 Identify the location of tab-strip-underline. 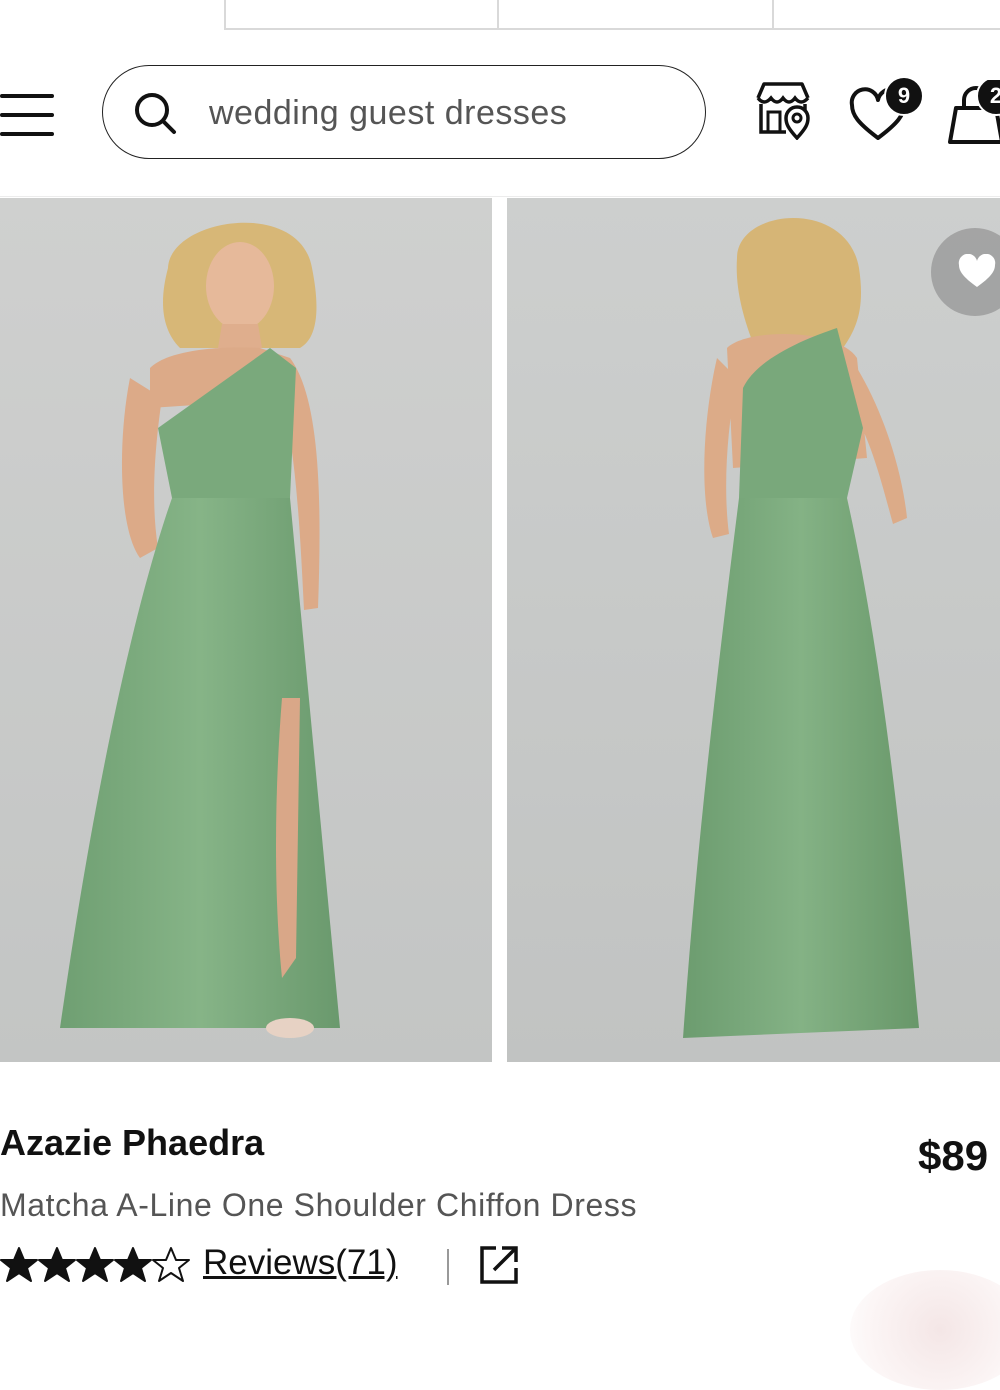
(612, 29).